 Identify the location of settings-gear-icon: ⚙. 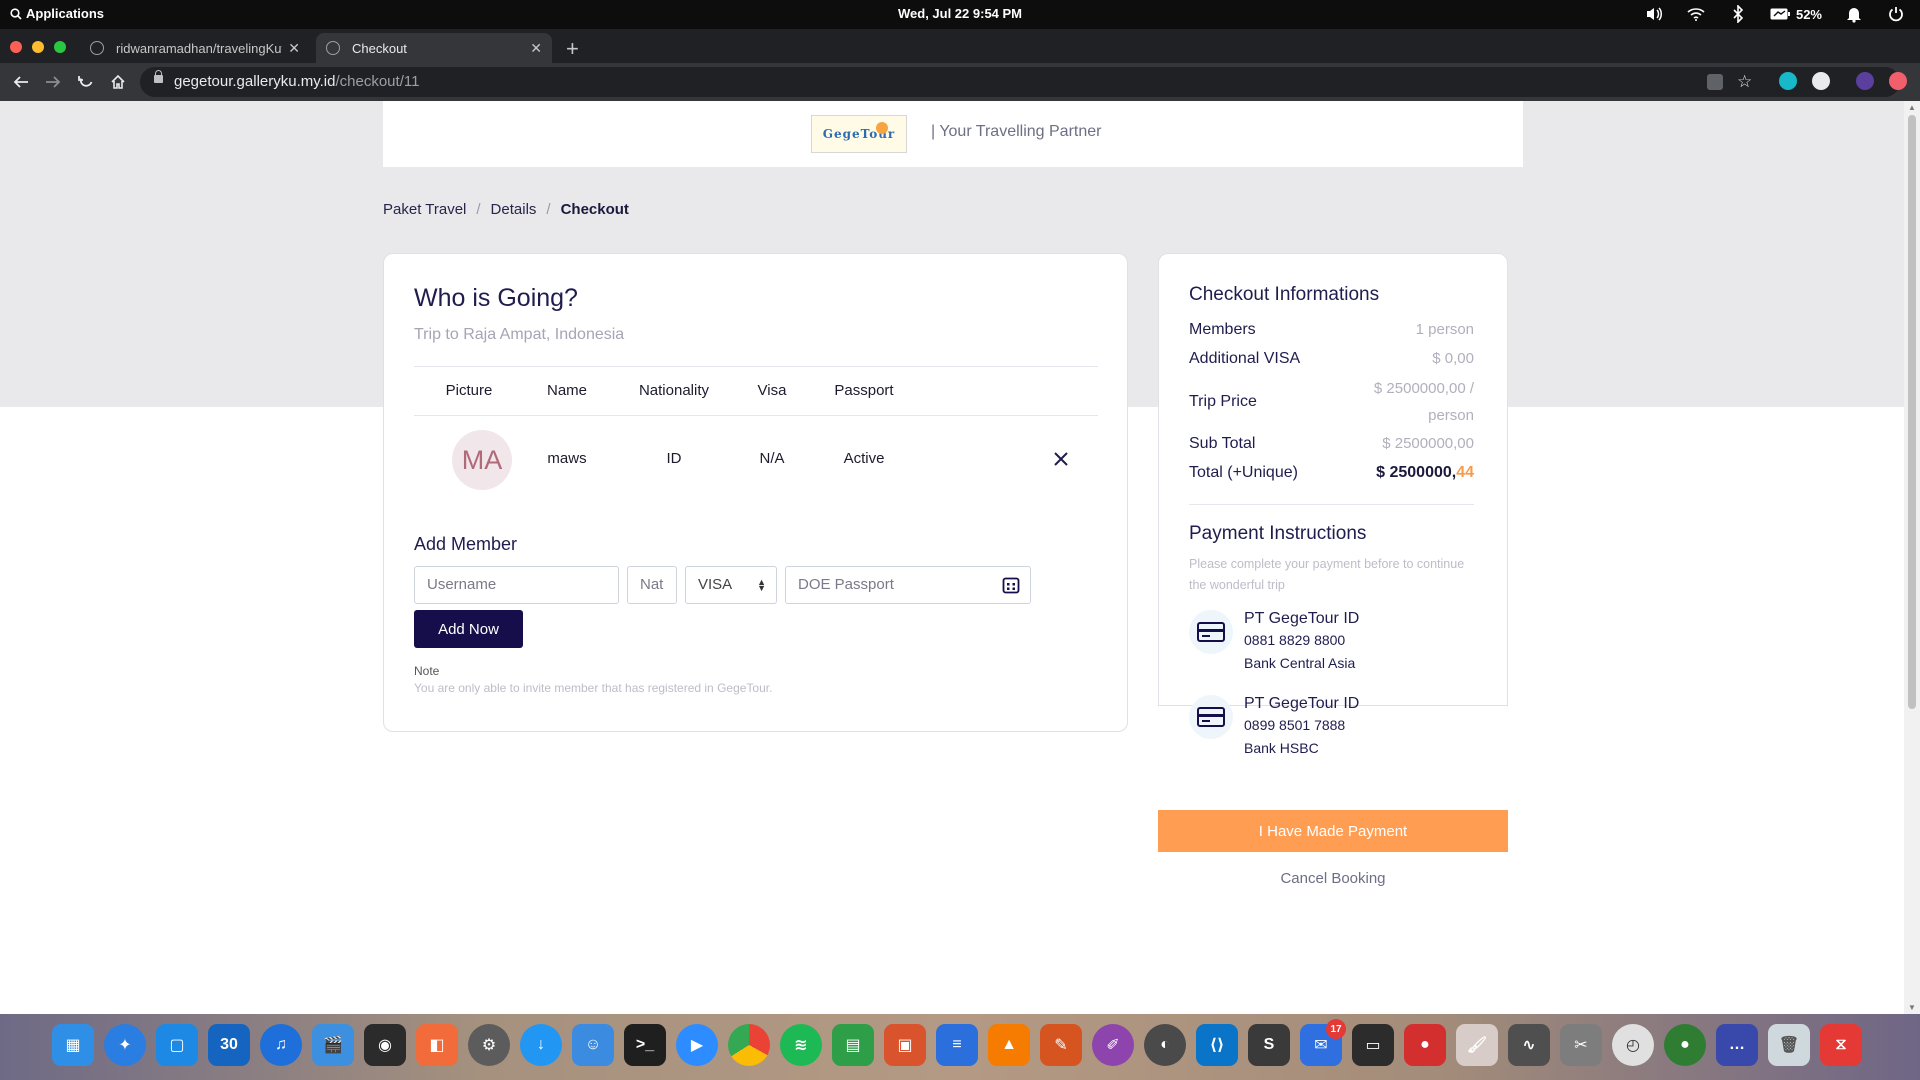
(489, 1045).